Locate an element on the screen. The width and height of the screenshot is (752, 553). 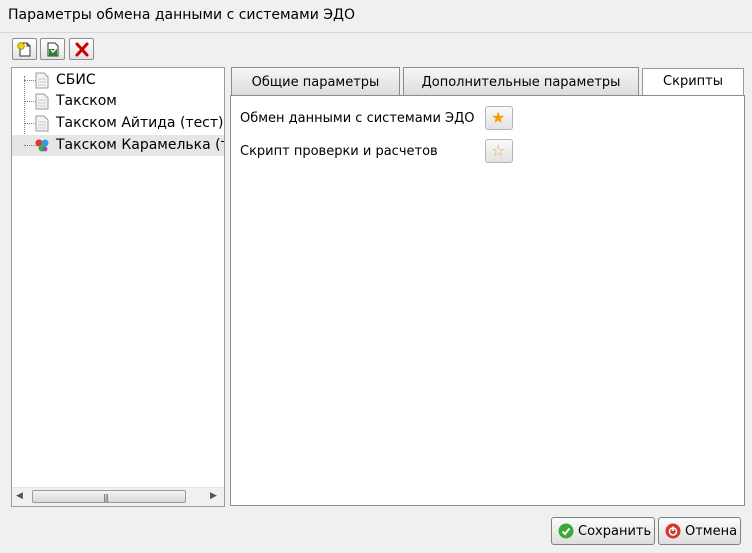
exchange-script-button: ★ is located at coordinates (499, 118).